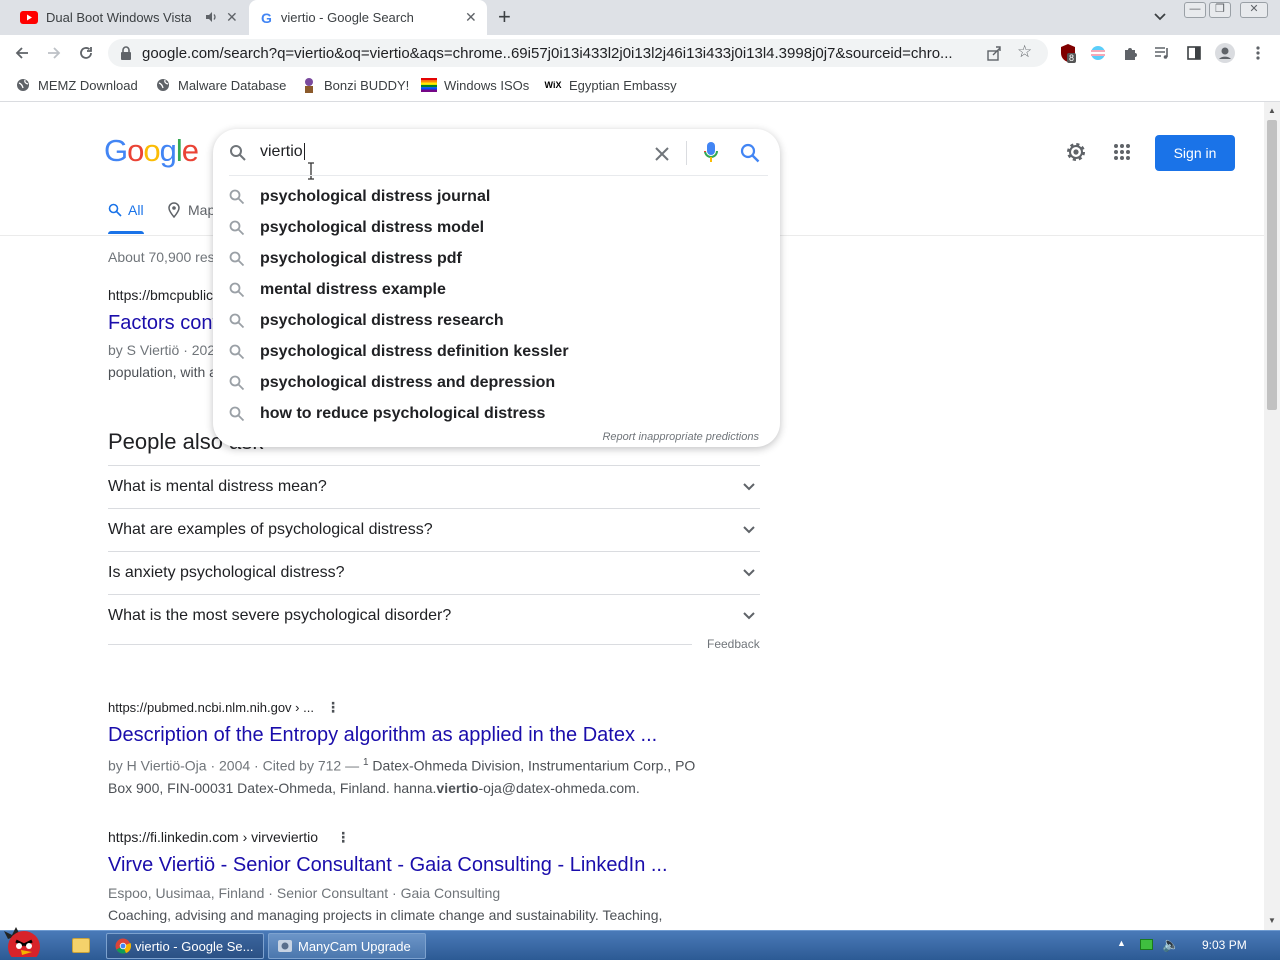  Describe the element at coordinates (496, 258) in the screenshot. I see `suggestion-item: psychological distress pdf` at that location.